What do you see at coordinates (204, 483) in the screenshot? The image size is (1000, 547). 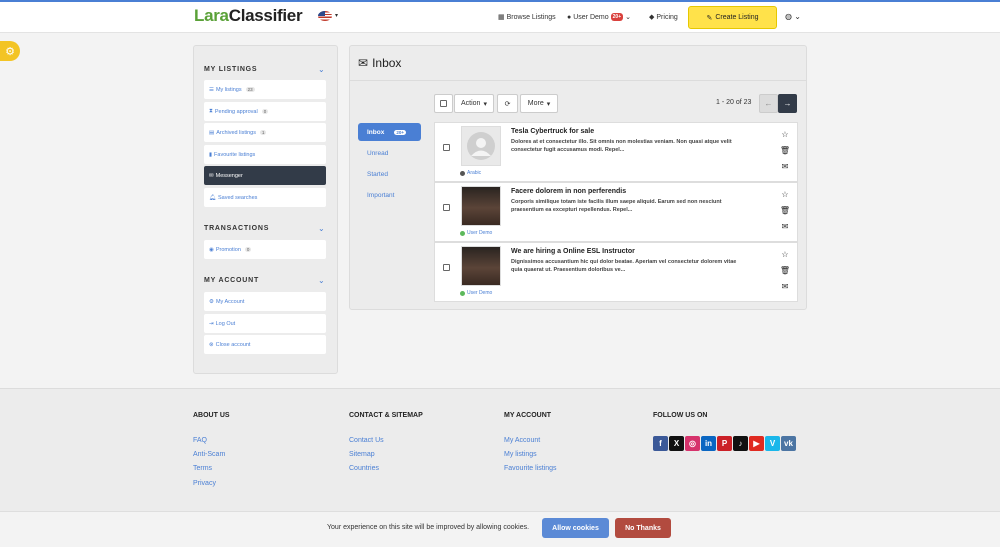 I see `footer-link-privacy: Privacy` at bounding box center [204, 483].